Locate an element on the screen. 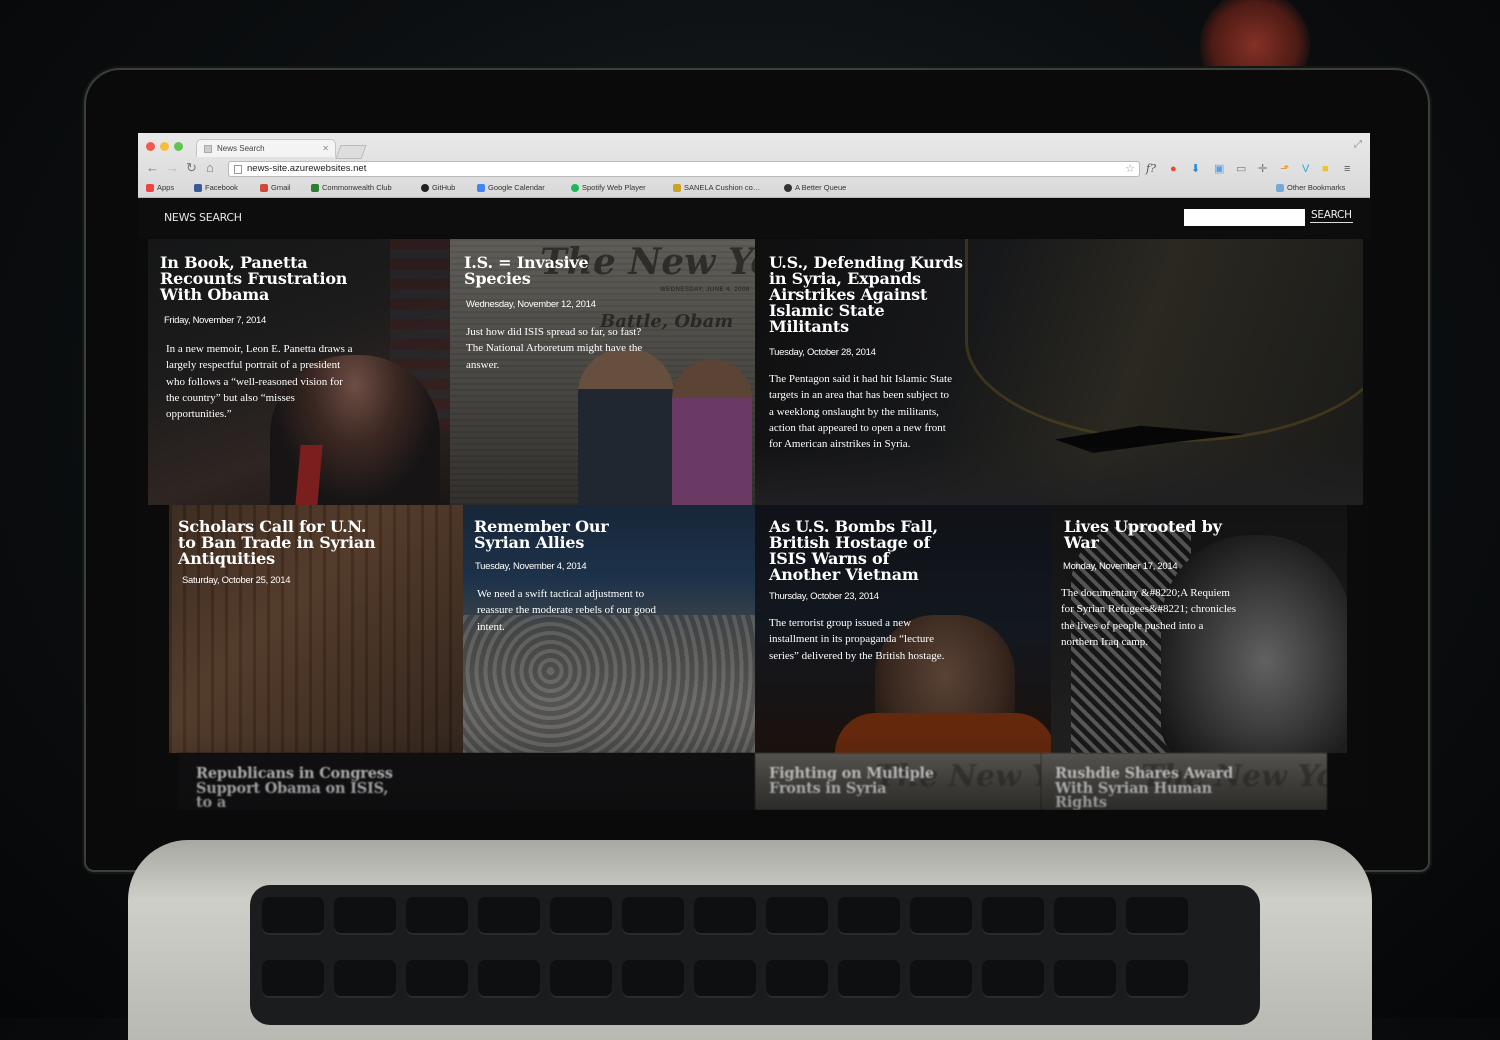 This screenshot has width=1500, height=1040. ikea-icon is located at coordinates (677, 187).